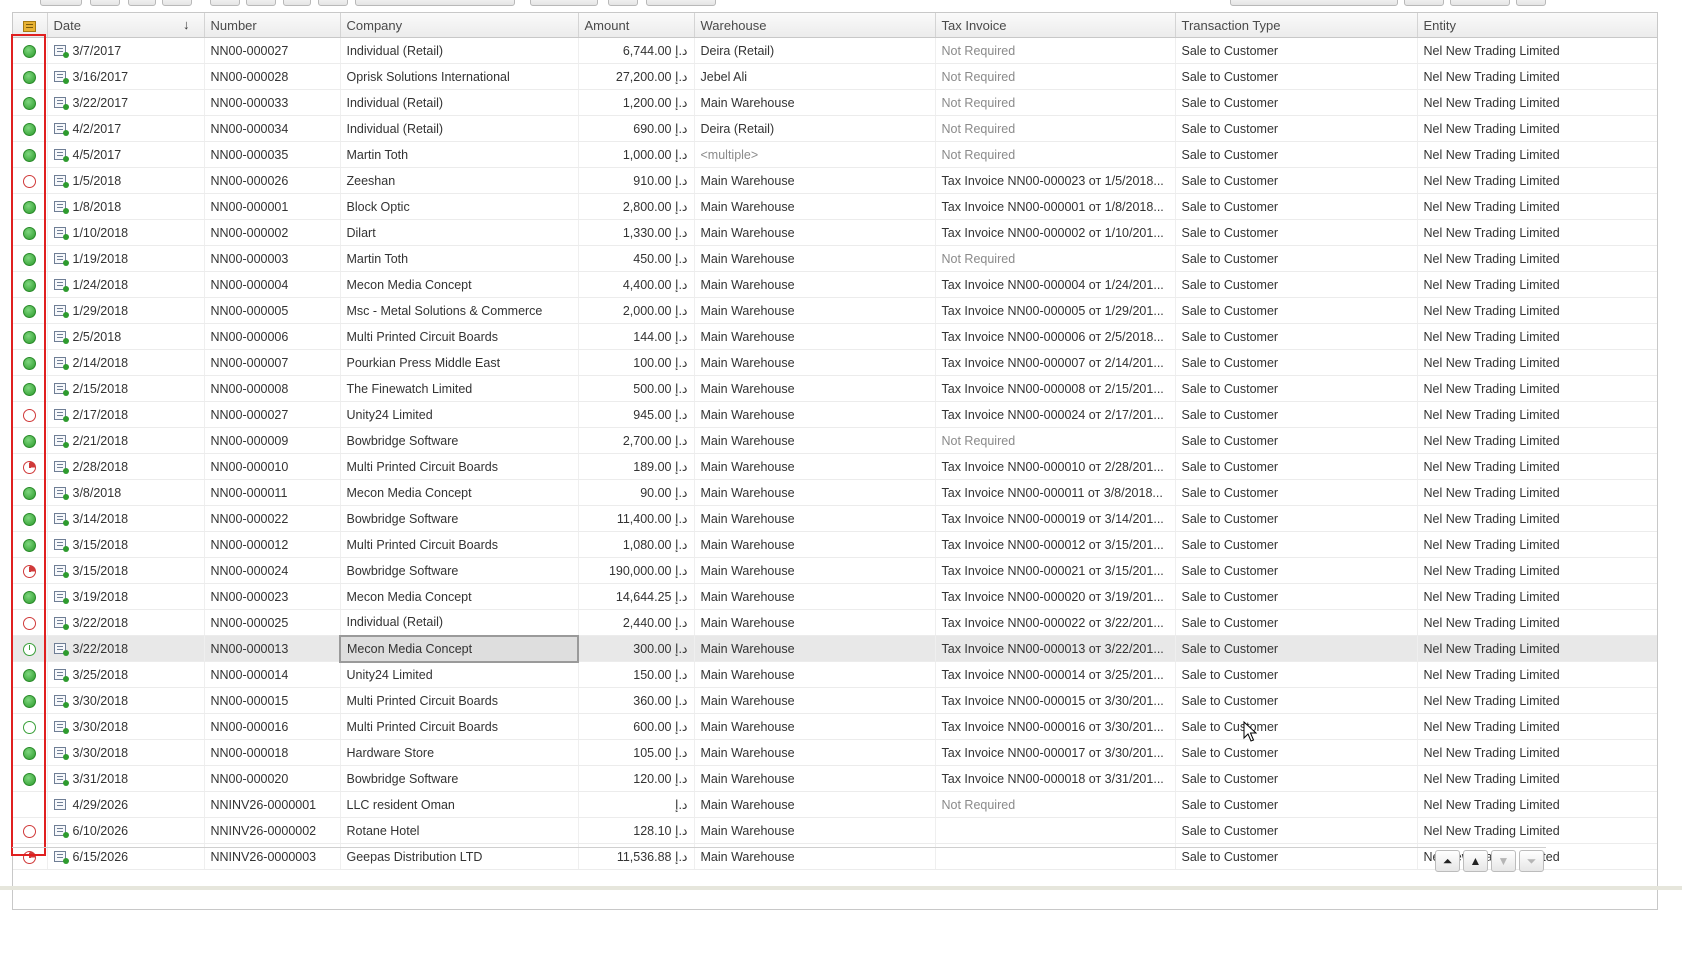 The image size is (1682, 956). Describe the element at coordinates (126, 232) in the screenshot. I see `cell-date: 1/10/2018` at that location.